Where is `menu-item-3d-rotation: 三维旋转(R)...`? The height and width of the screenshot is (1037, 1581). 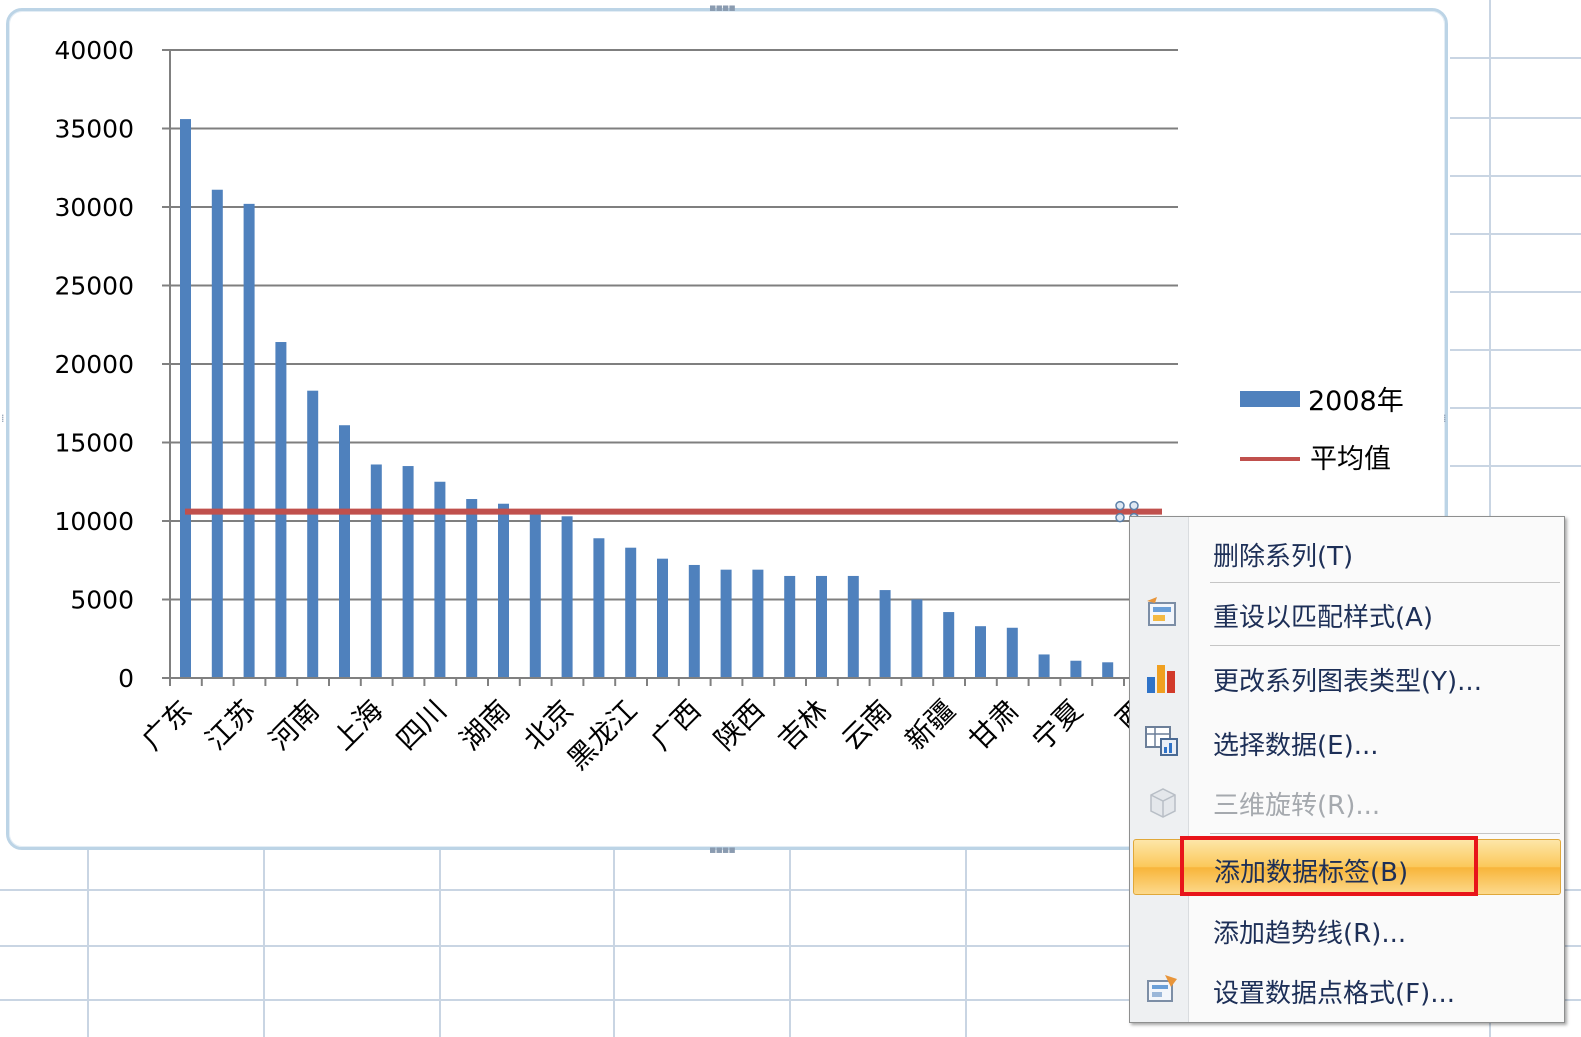
menu-item-3d-rotation: 三维旋转(R)... is located at coordinates (1347, 801).